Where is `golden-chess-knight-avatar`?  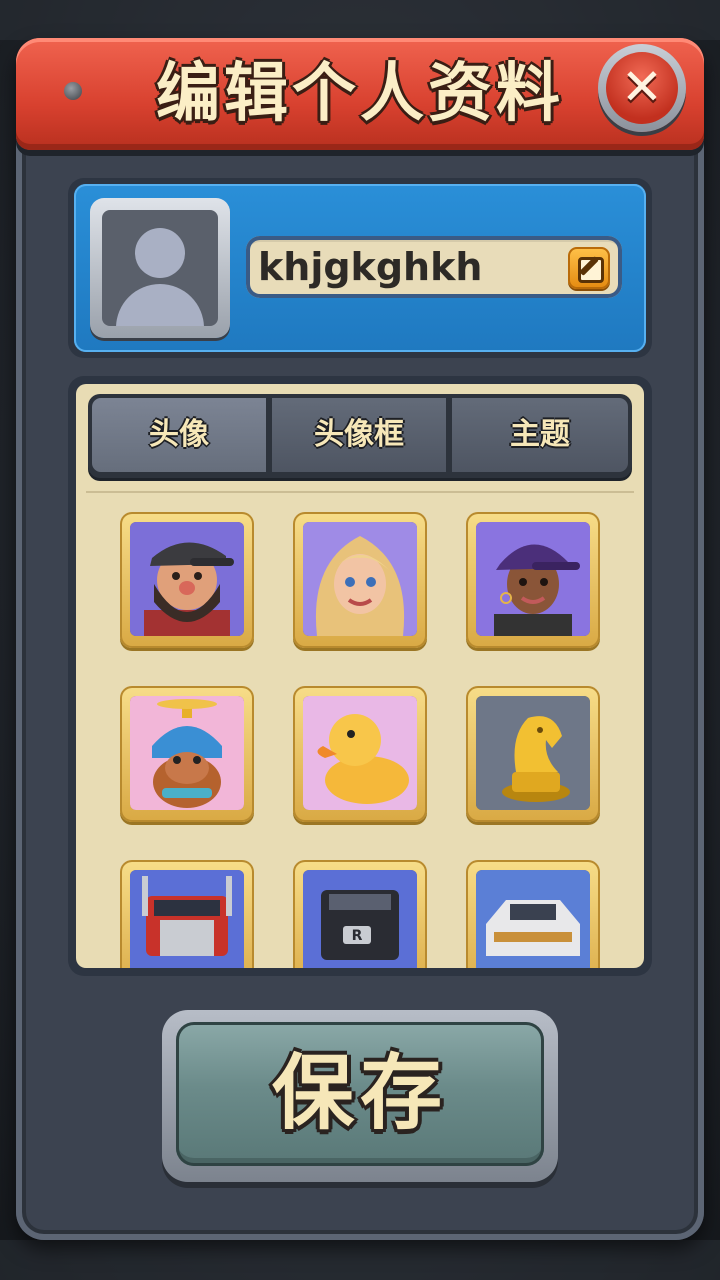 golden-chess-knight-avatar is located at coordinates (533, 753).